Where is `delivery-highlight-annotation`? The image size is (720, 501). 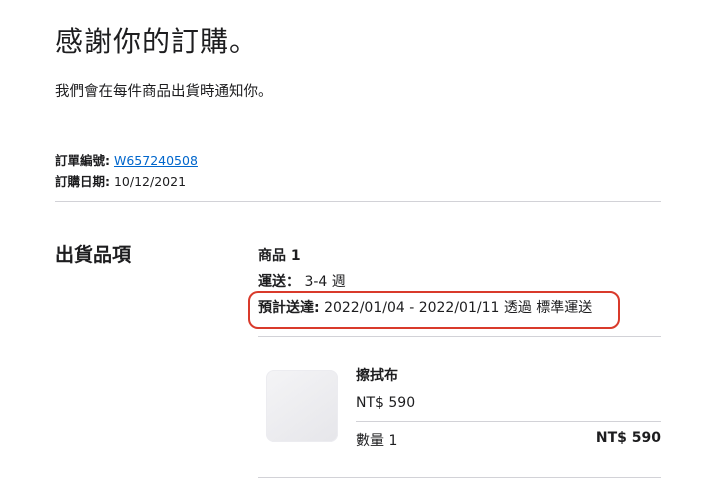
delivery-highlight-annotation is located at coordinates (434, 310).